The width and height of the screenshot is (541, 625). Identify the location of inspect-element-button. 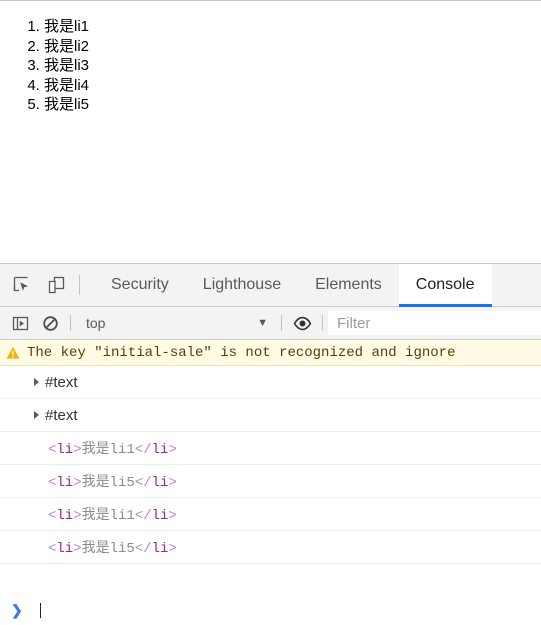
(22, 285).